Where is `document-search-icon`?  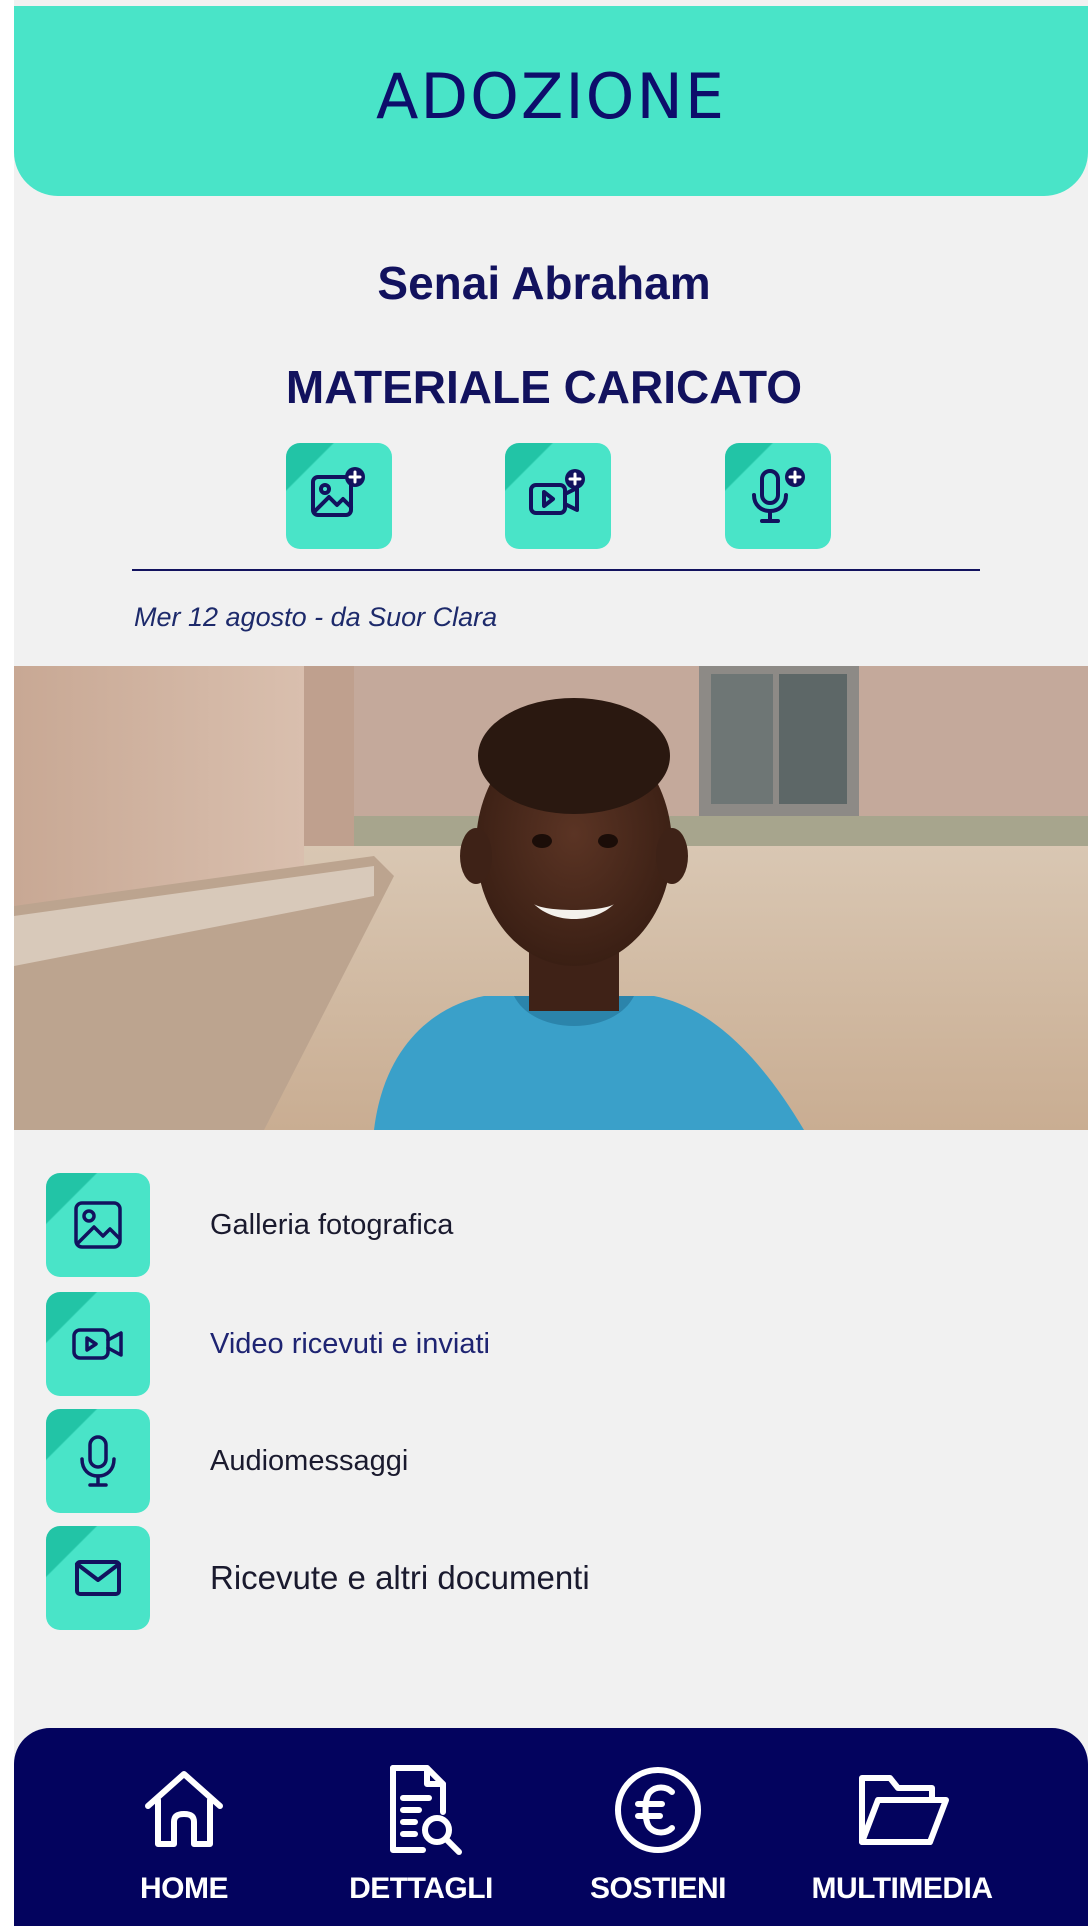
document-search-icon is located at coordinates (426, 1810).